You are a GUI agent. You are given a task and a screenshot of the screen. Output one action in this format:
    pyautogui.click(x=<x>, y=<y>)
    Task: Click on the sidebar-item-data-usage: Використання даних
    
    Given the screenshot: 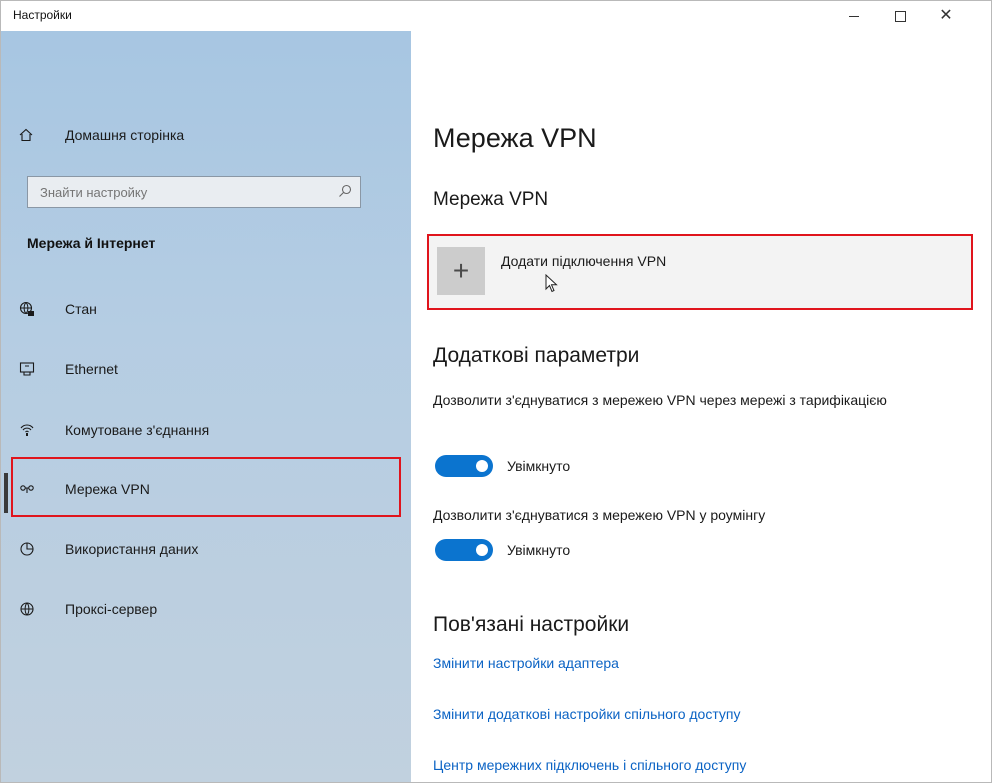 What is the action you would take?
    pyautogui.click(x=108, y=549)
    